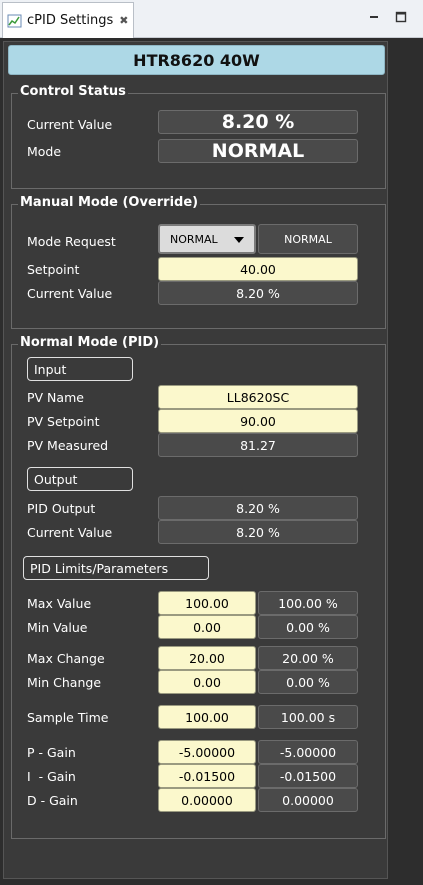 This screenshot has height=885, width=423. What do you see at coordinates (239, 240) in the screenshot?
I see `chevron-down-icon` at bounding box center [239, 240].